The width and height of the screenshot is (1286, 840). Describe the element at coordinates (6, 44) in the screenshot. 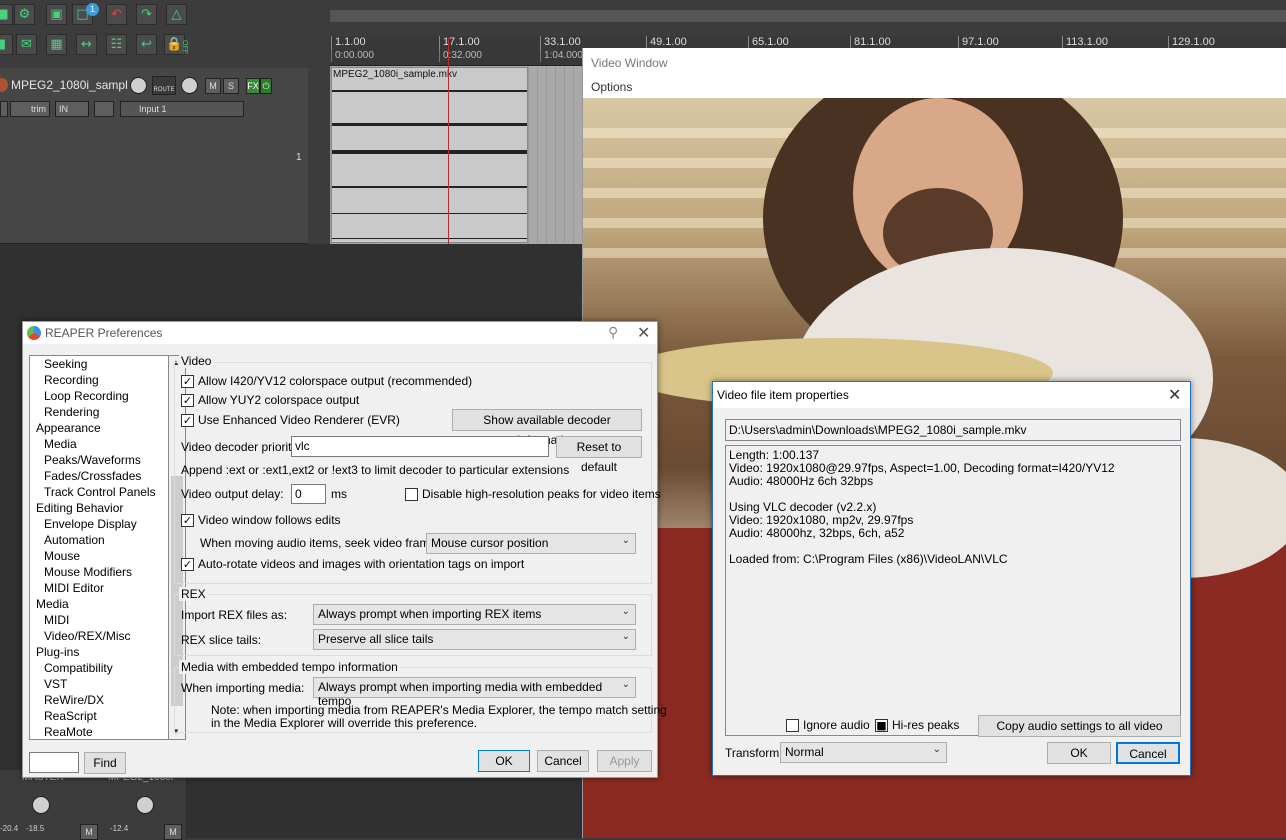

I see `trim-icon: ▮` at that location.